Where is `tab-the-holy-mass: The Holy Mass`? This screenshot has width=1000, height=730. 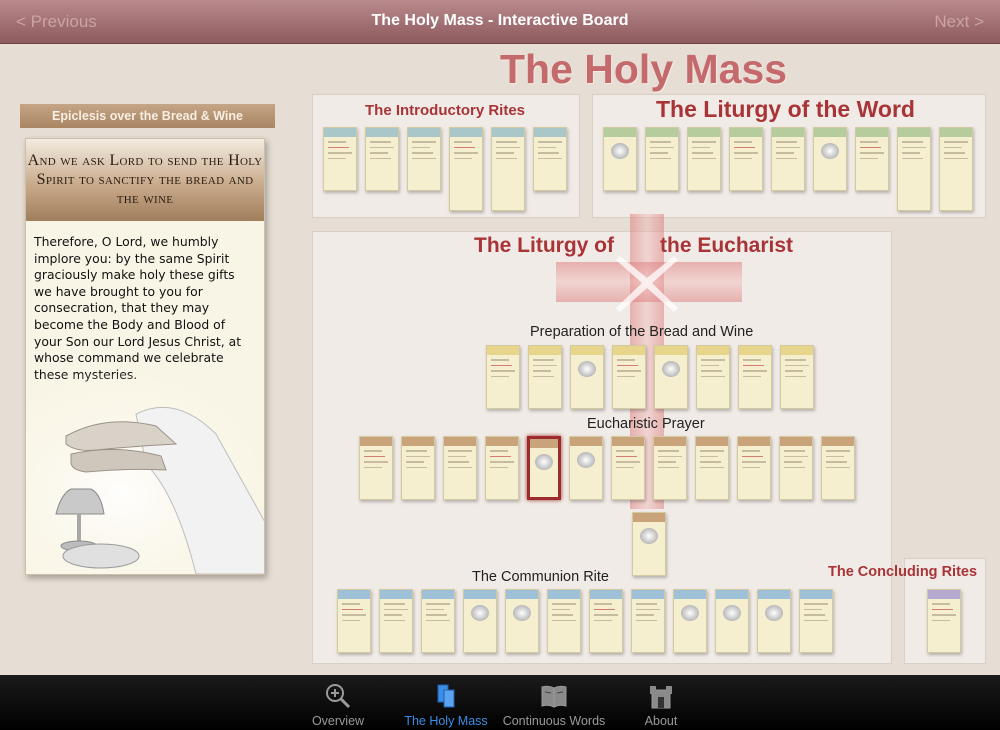
tab-the-holy-mass: The Holy Mass is located at coordinates (446, 702).